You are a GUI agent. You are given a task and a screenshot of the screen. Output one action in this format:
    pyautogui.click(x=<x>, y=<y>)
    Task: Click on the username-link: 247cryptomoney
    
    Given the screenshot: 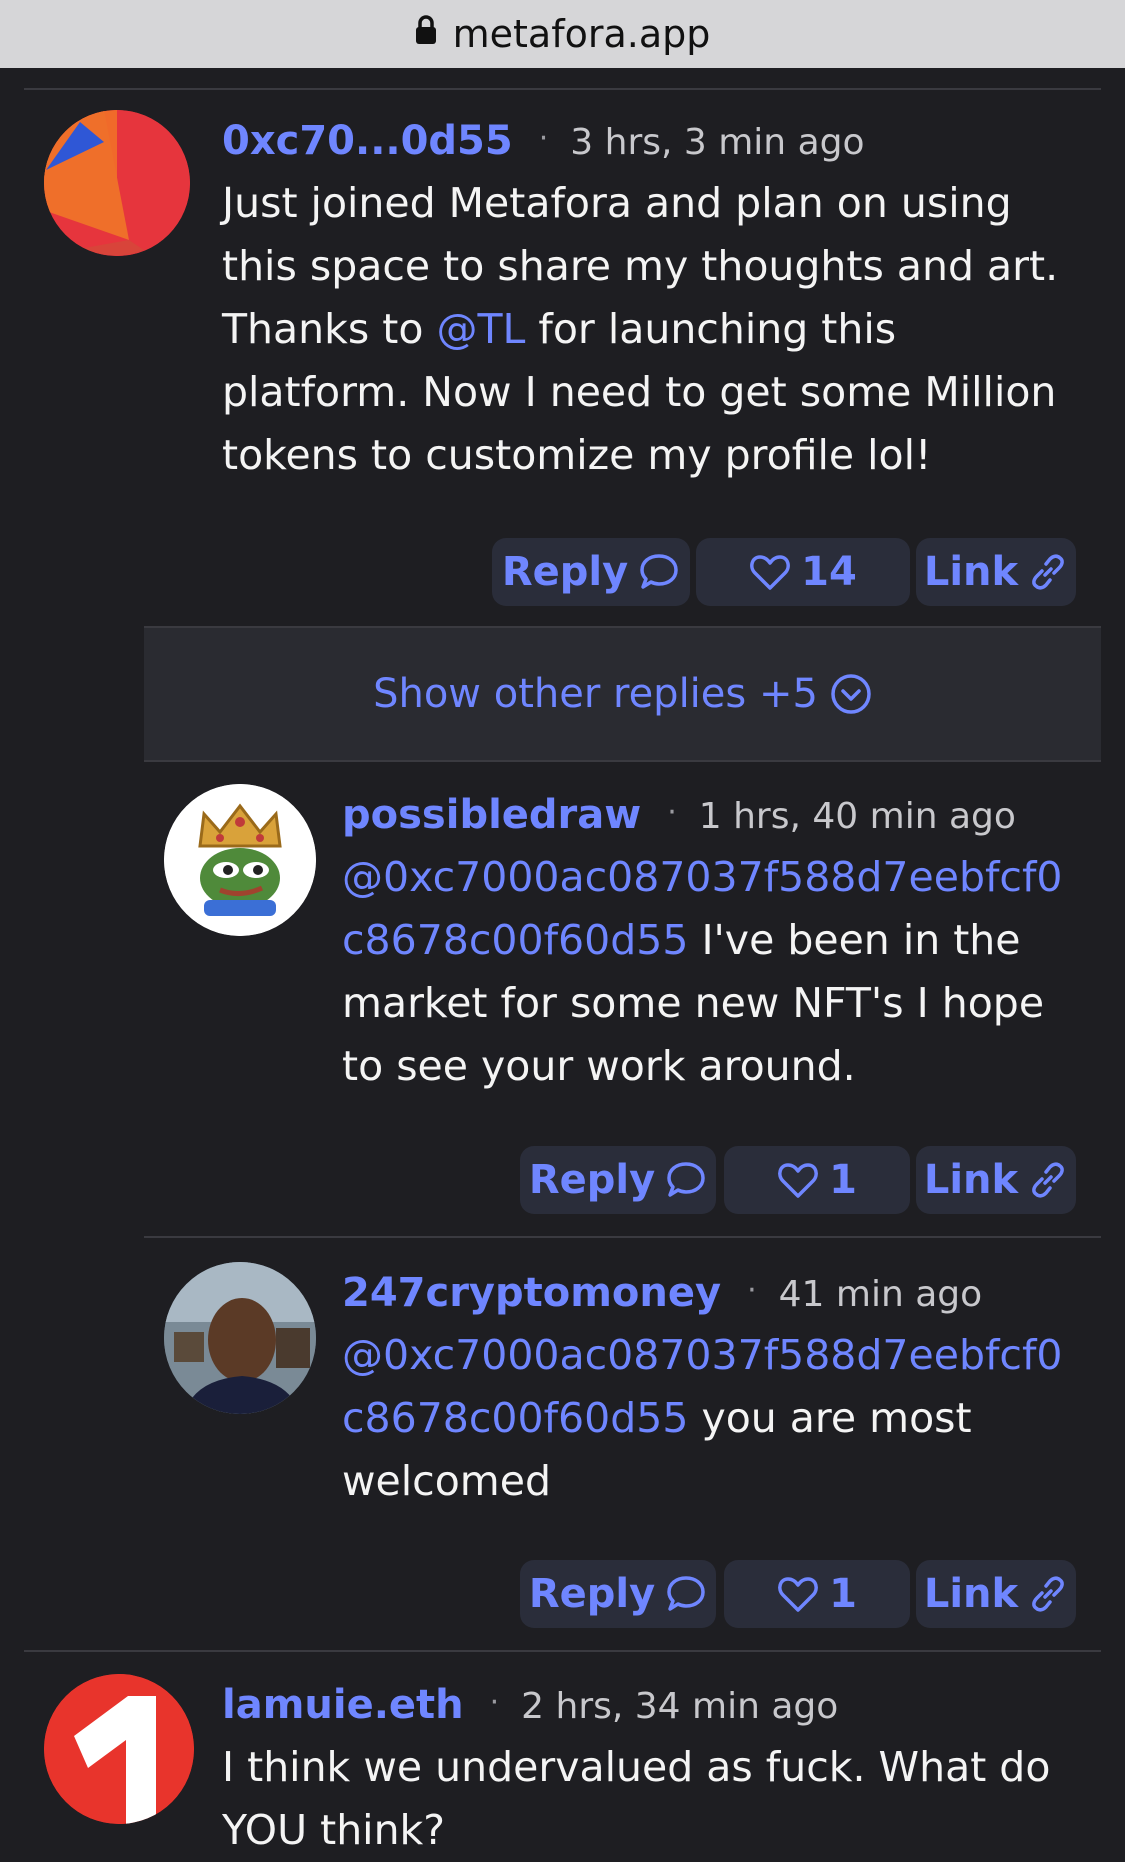 What is the action you would take?
    pyautogui.click(x=531, y=1293)
    